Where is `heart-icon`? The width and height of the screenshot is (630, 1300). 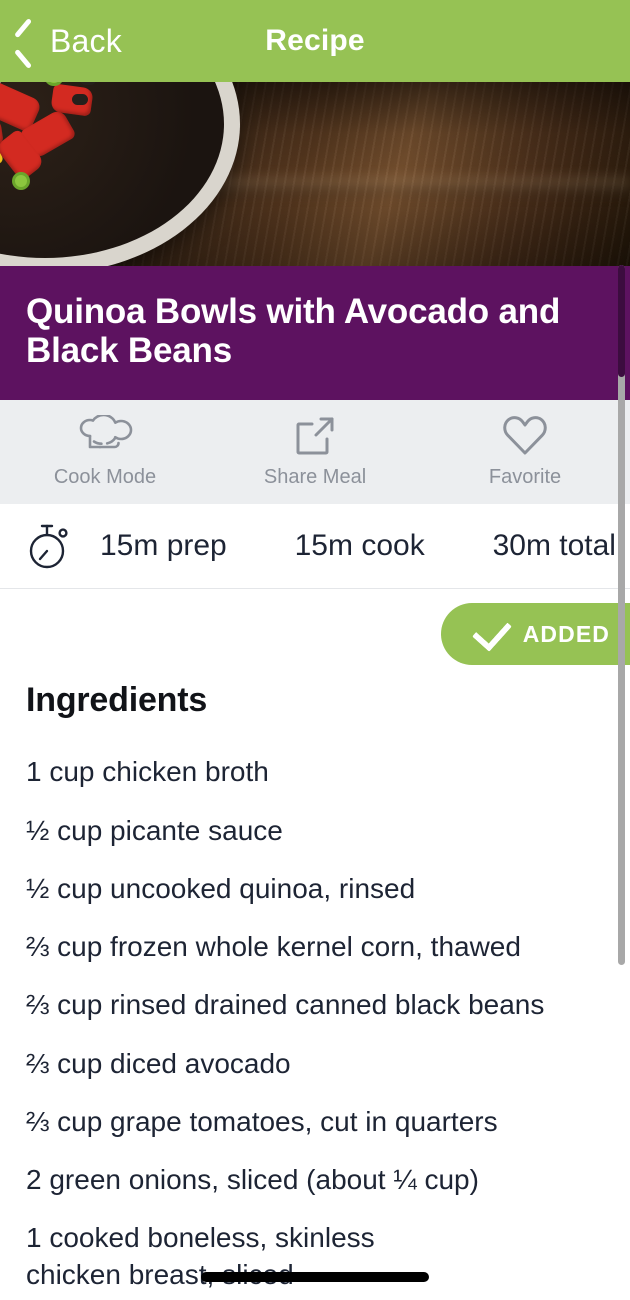
heart-icon is located at coordinates (525, 436).